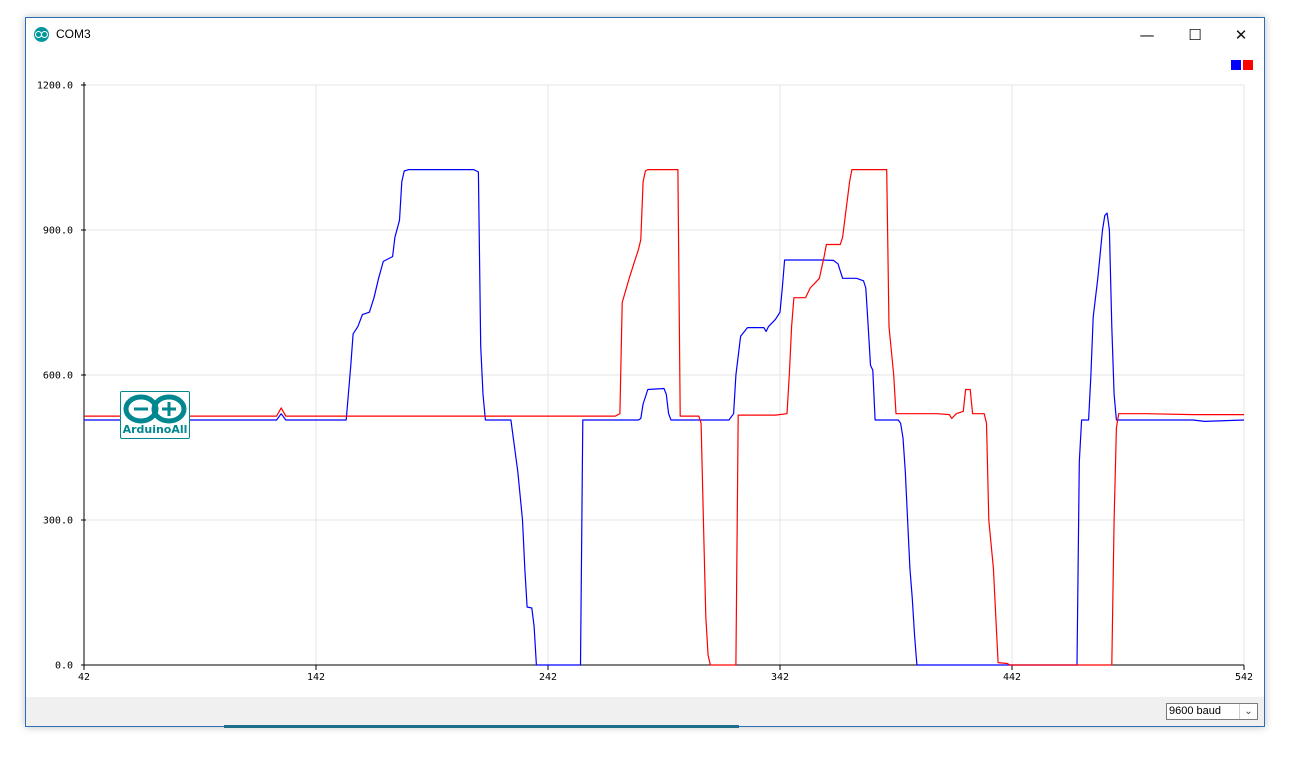  I want to click on x-tick-label: 542, so click(1244, 677).